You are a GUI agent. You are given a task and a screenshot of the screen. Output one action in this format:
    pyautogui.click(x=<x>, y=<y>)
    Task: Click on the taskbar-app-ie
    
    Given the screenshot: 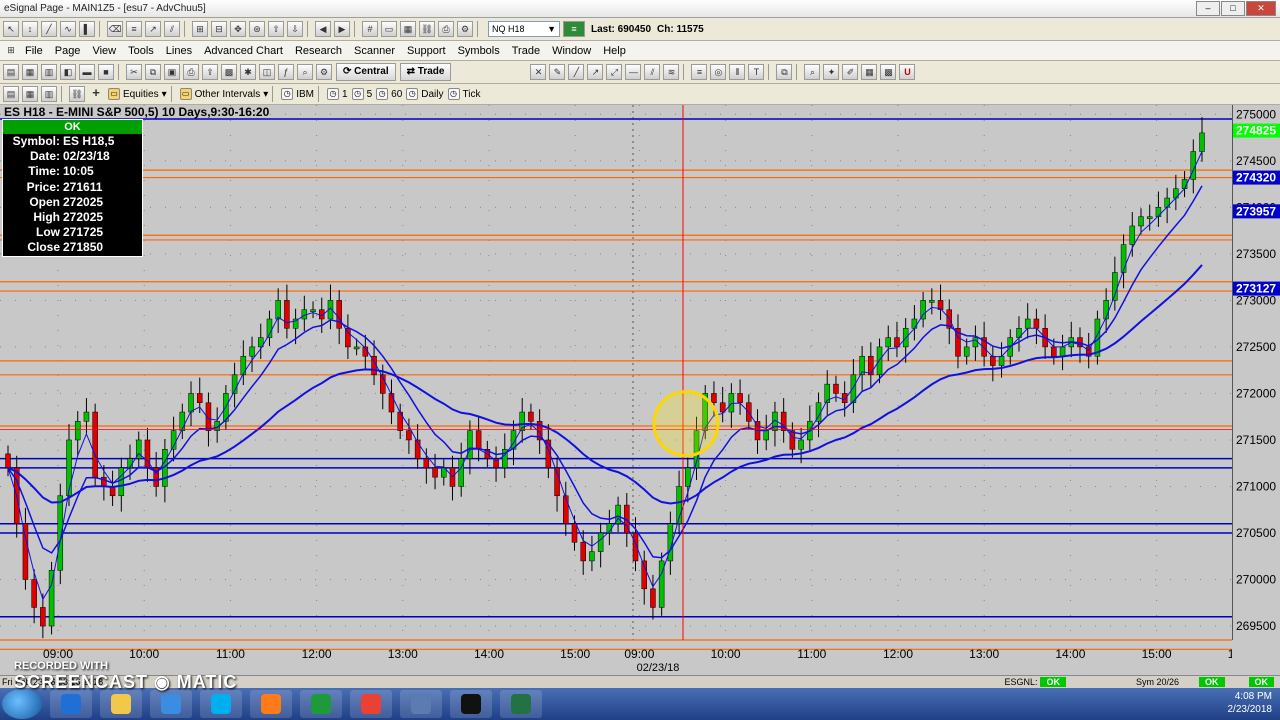 What is the action you would take?
    pyautogui.click(x=171, y=704)
    